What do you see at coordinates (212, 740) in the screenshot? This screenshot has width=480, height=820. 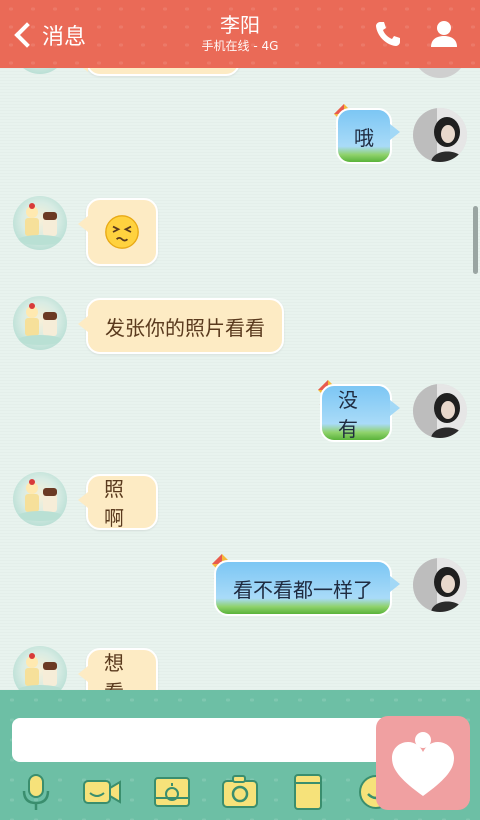 I see `message-input` at bounding box center [212, 740].